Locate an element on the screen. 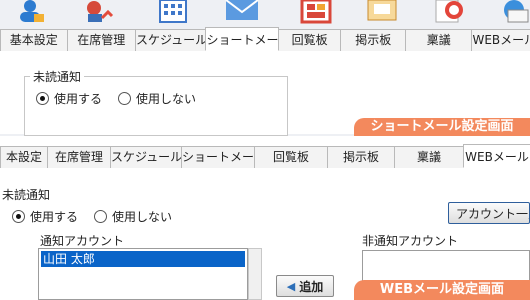 This screenshot has width=530, height=300. tab-basic-settings: 本設定 is located at coordinates (24, 157).